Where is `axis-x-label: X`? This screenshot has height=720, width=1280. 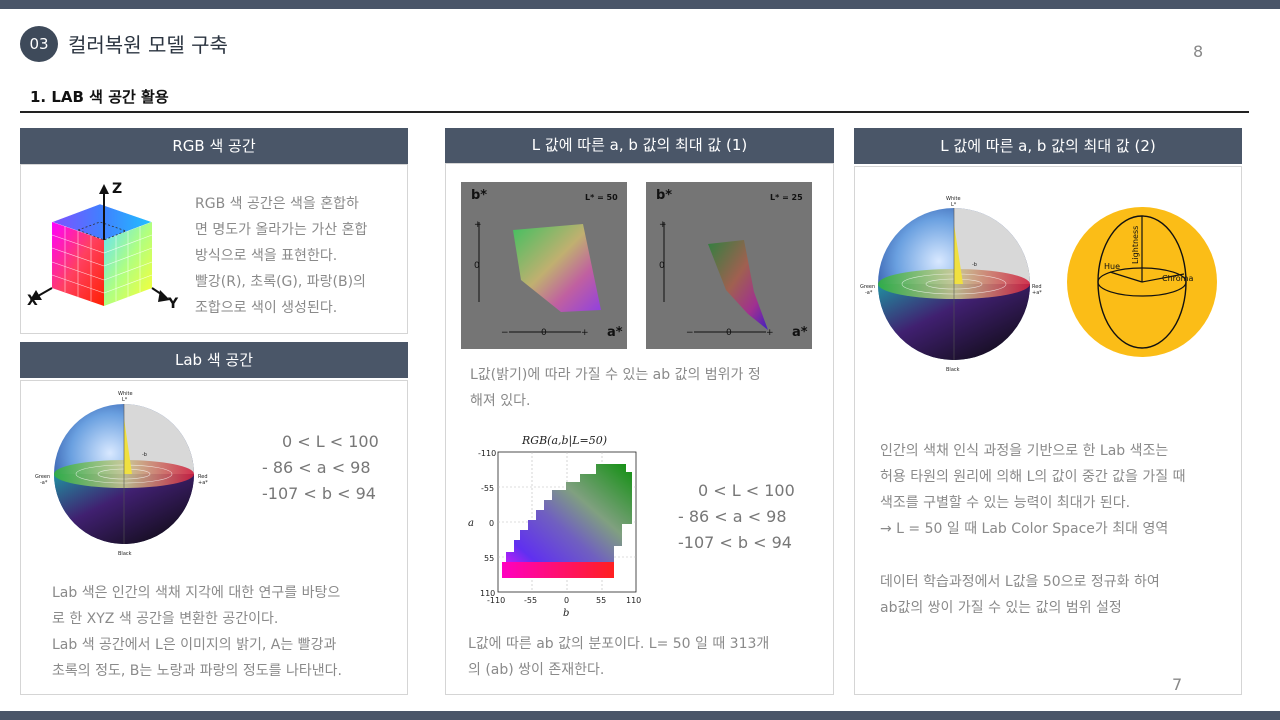 axis-x-label: X is located at coordinates (32, 301).